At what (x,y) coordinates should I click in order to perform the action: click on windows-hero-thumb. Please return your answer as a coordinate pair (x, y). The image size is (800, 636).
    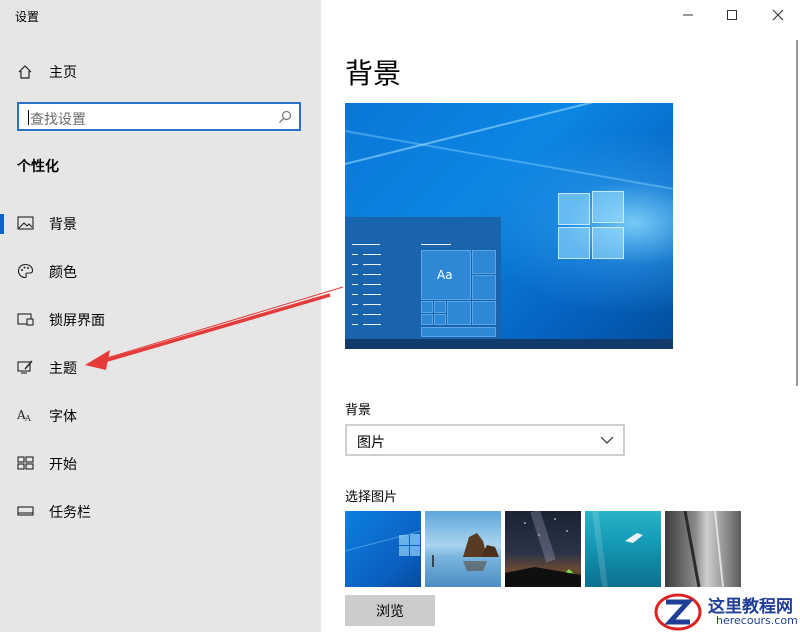
    Looking at the image, I should click on (383, 549).